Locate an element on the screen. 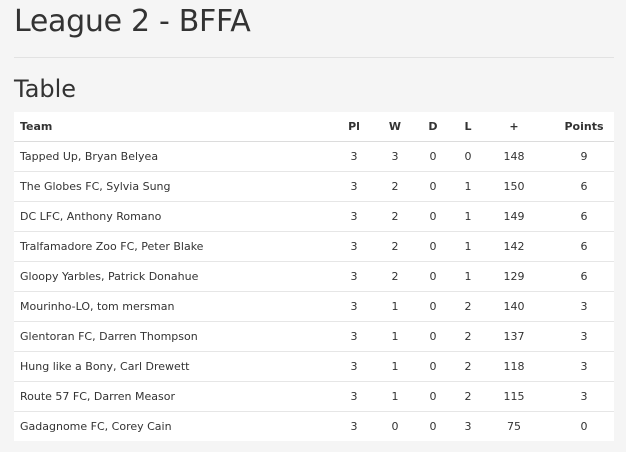  team-name-cell: DC LFC, Anthony Romano is located at coordinates (168, 216).